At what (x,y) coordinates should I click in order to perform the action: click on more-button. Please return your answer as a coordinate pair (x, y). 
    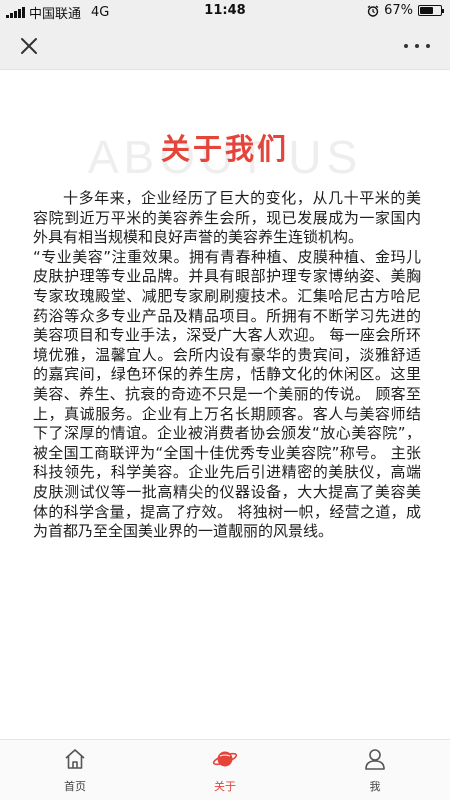
    Looking at the image, I should click on (417, 46).